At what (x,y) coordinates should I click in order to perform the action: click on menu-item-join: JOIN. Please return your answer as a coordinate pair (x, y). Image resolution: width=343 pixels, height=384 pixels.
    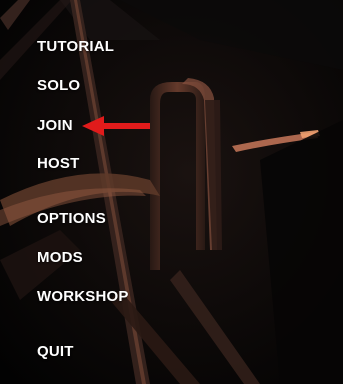
    Looking at the image, I should click on (55, 126).